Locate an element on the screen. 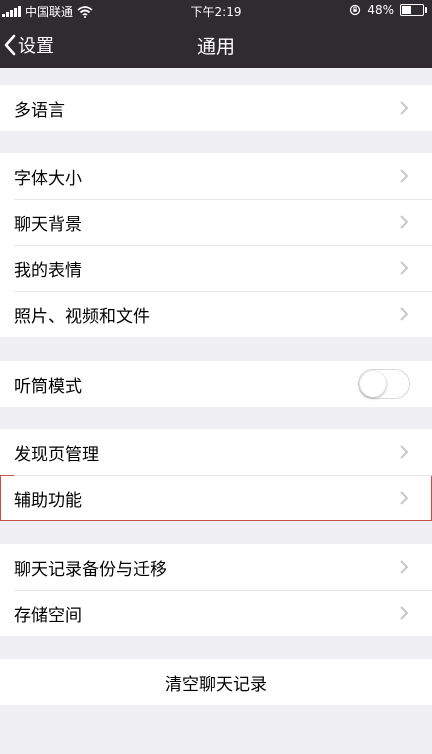 The image size is (432, 754). page-title: 通用 is located at coordinates (215, 47).